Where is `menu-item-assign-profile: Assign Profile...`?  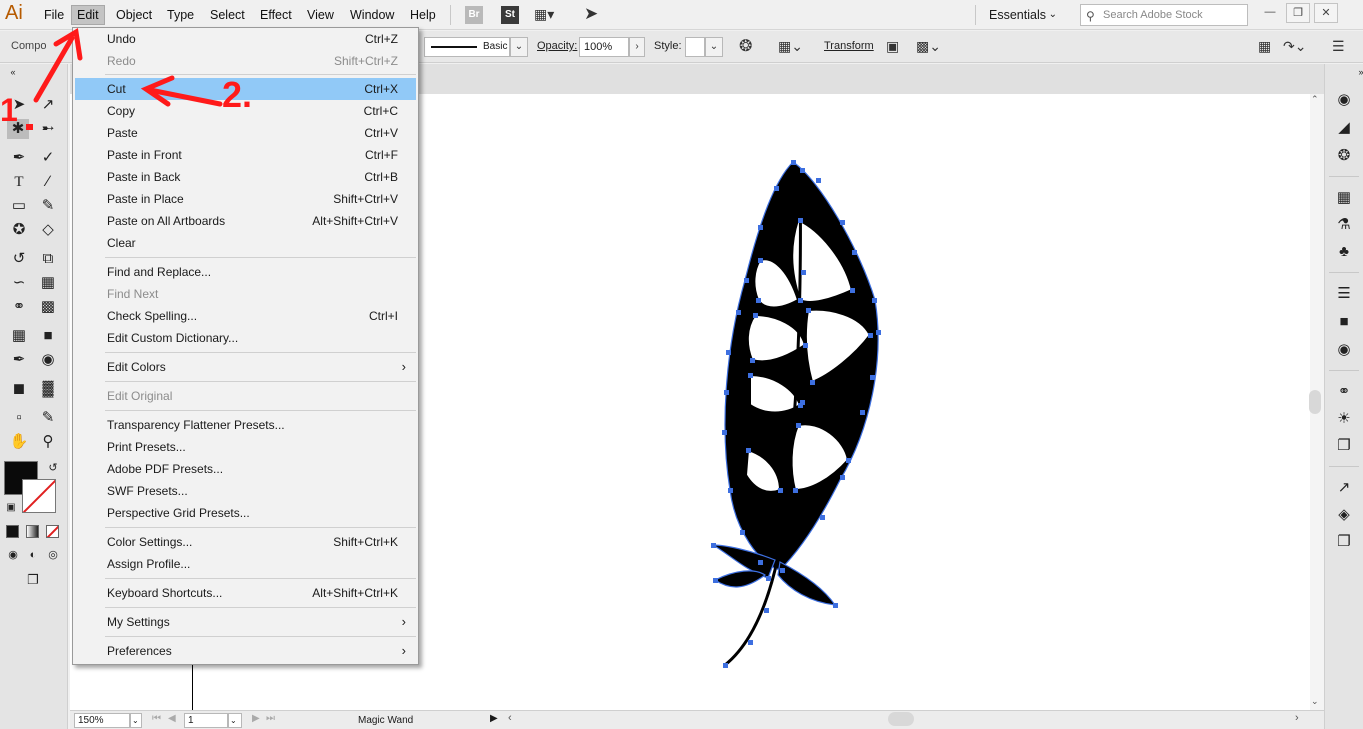 menu-item-assign-profile: Assign Profile... is located at coordinates (245, 564).